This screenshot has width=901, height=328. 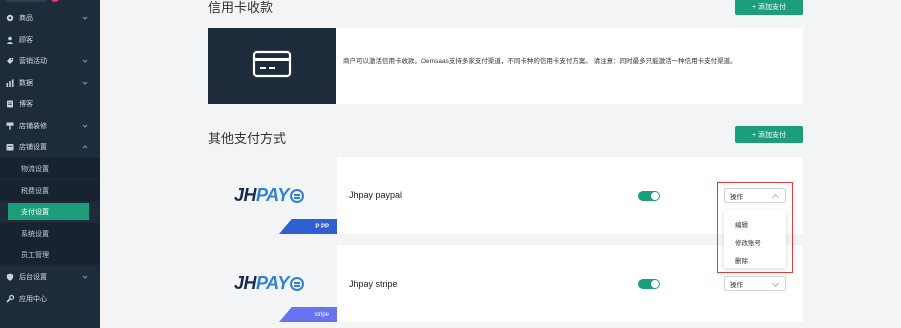 I want to click on sidebar-item-label: 店铺设置, so click(x=33, y=147).